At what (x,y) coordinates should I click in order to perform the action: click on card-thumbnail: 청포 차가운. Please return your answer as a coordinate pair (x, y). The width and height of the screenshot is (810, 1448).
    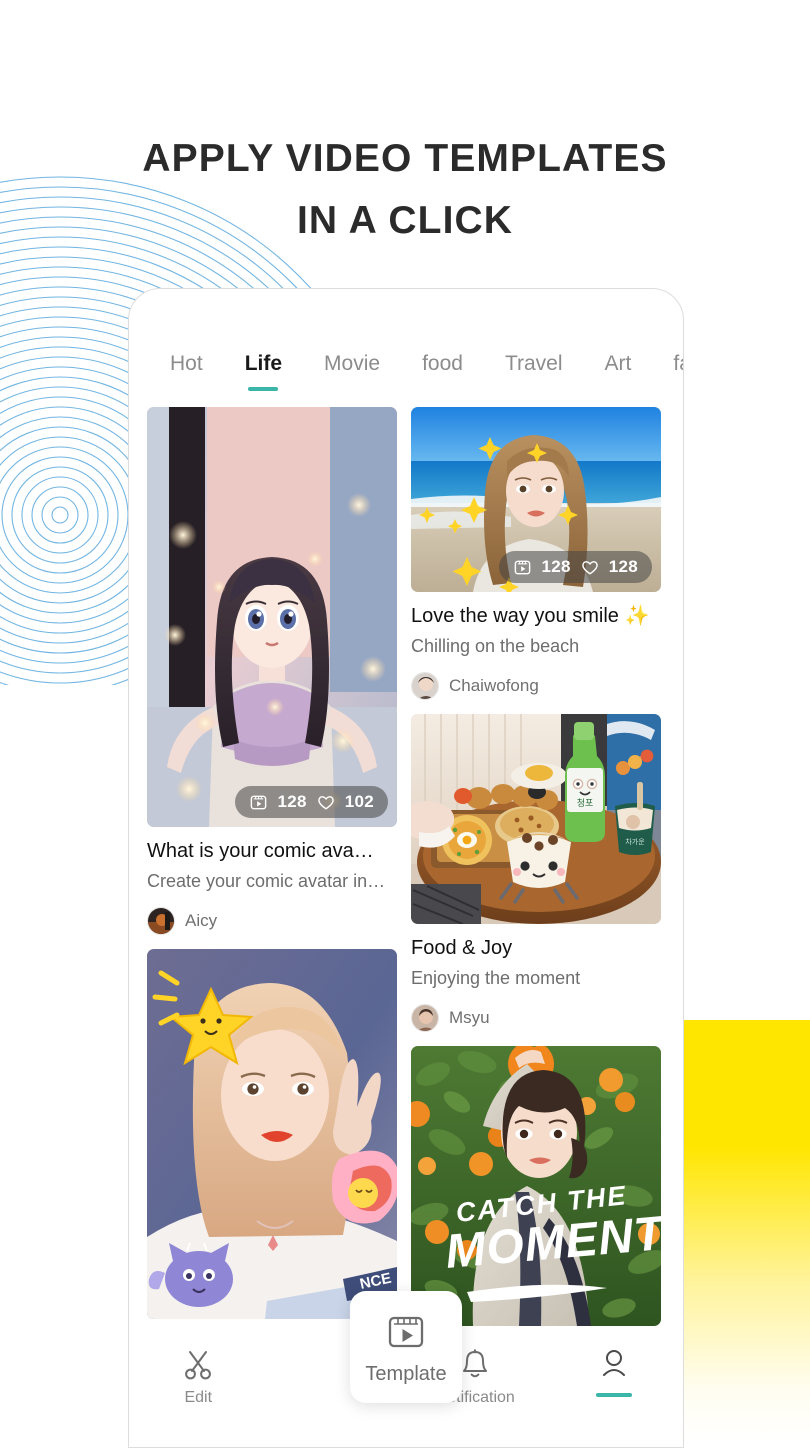
    Looking at the image, I should click on (536, 819).